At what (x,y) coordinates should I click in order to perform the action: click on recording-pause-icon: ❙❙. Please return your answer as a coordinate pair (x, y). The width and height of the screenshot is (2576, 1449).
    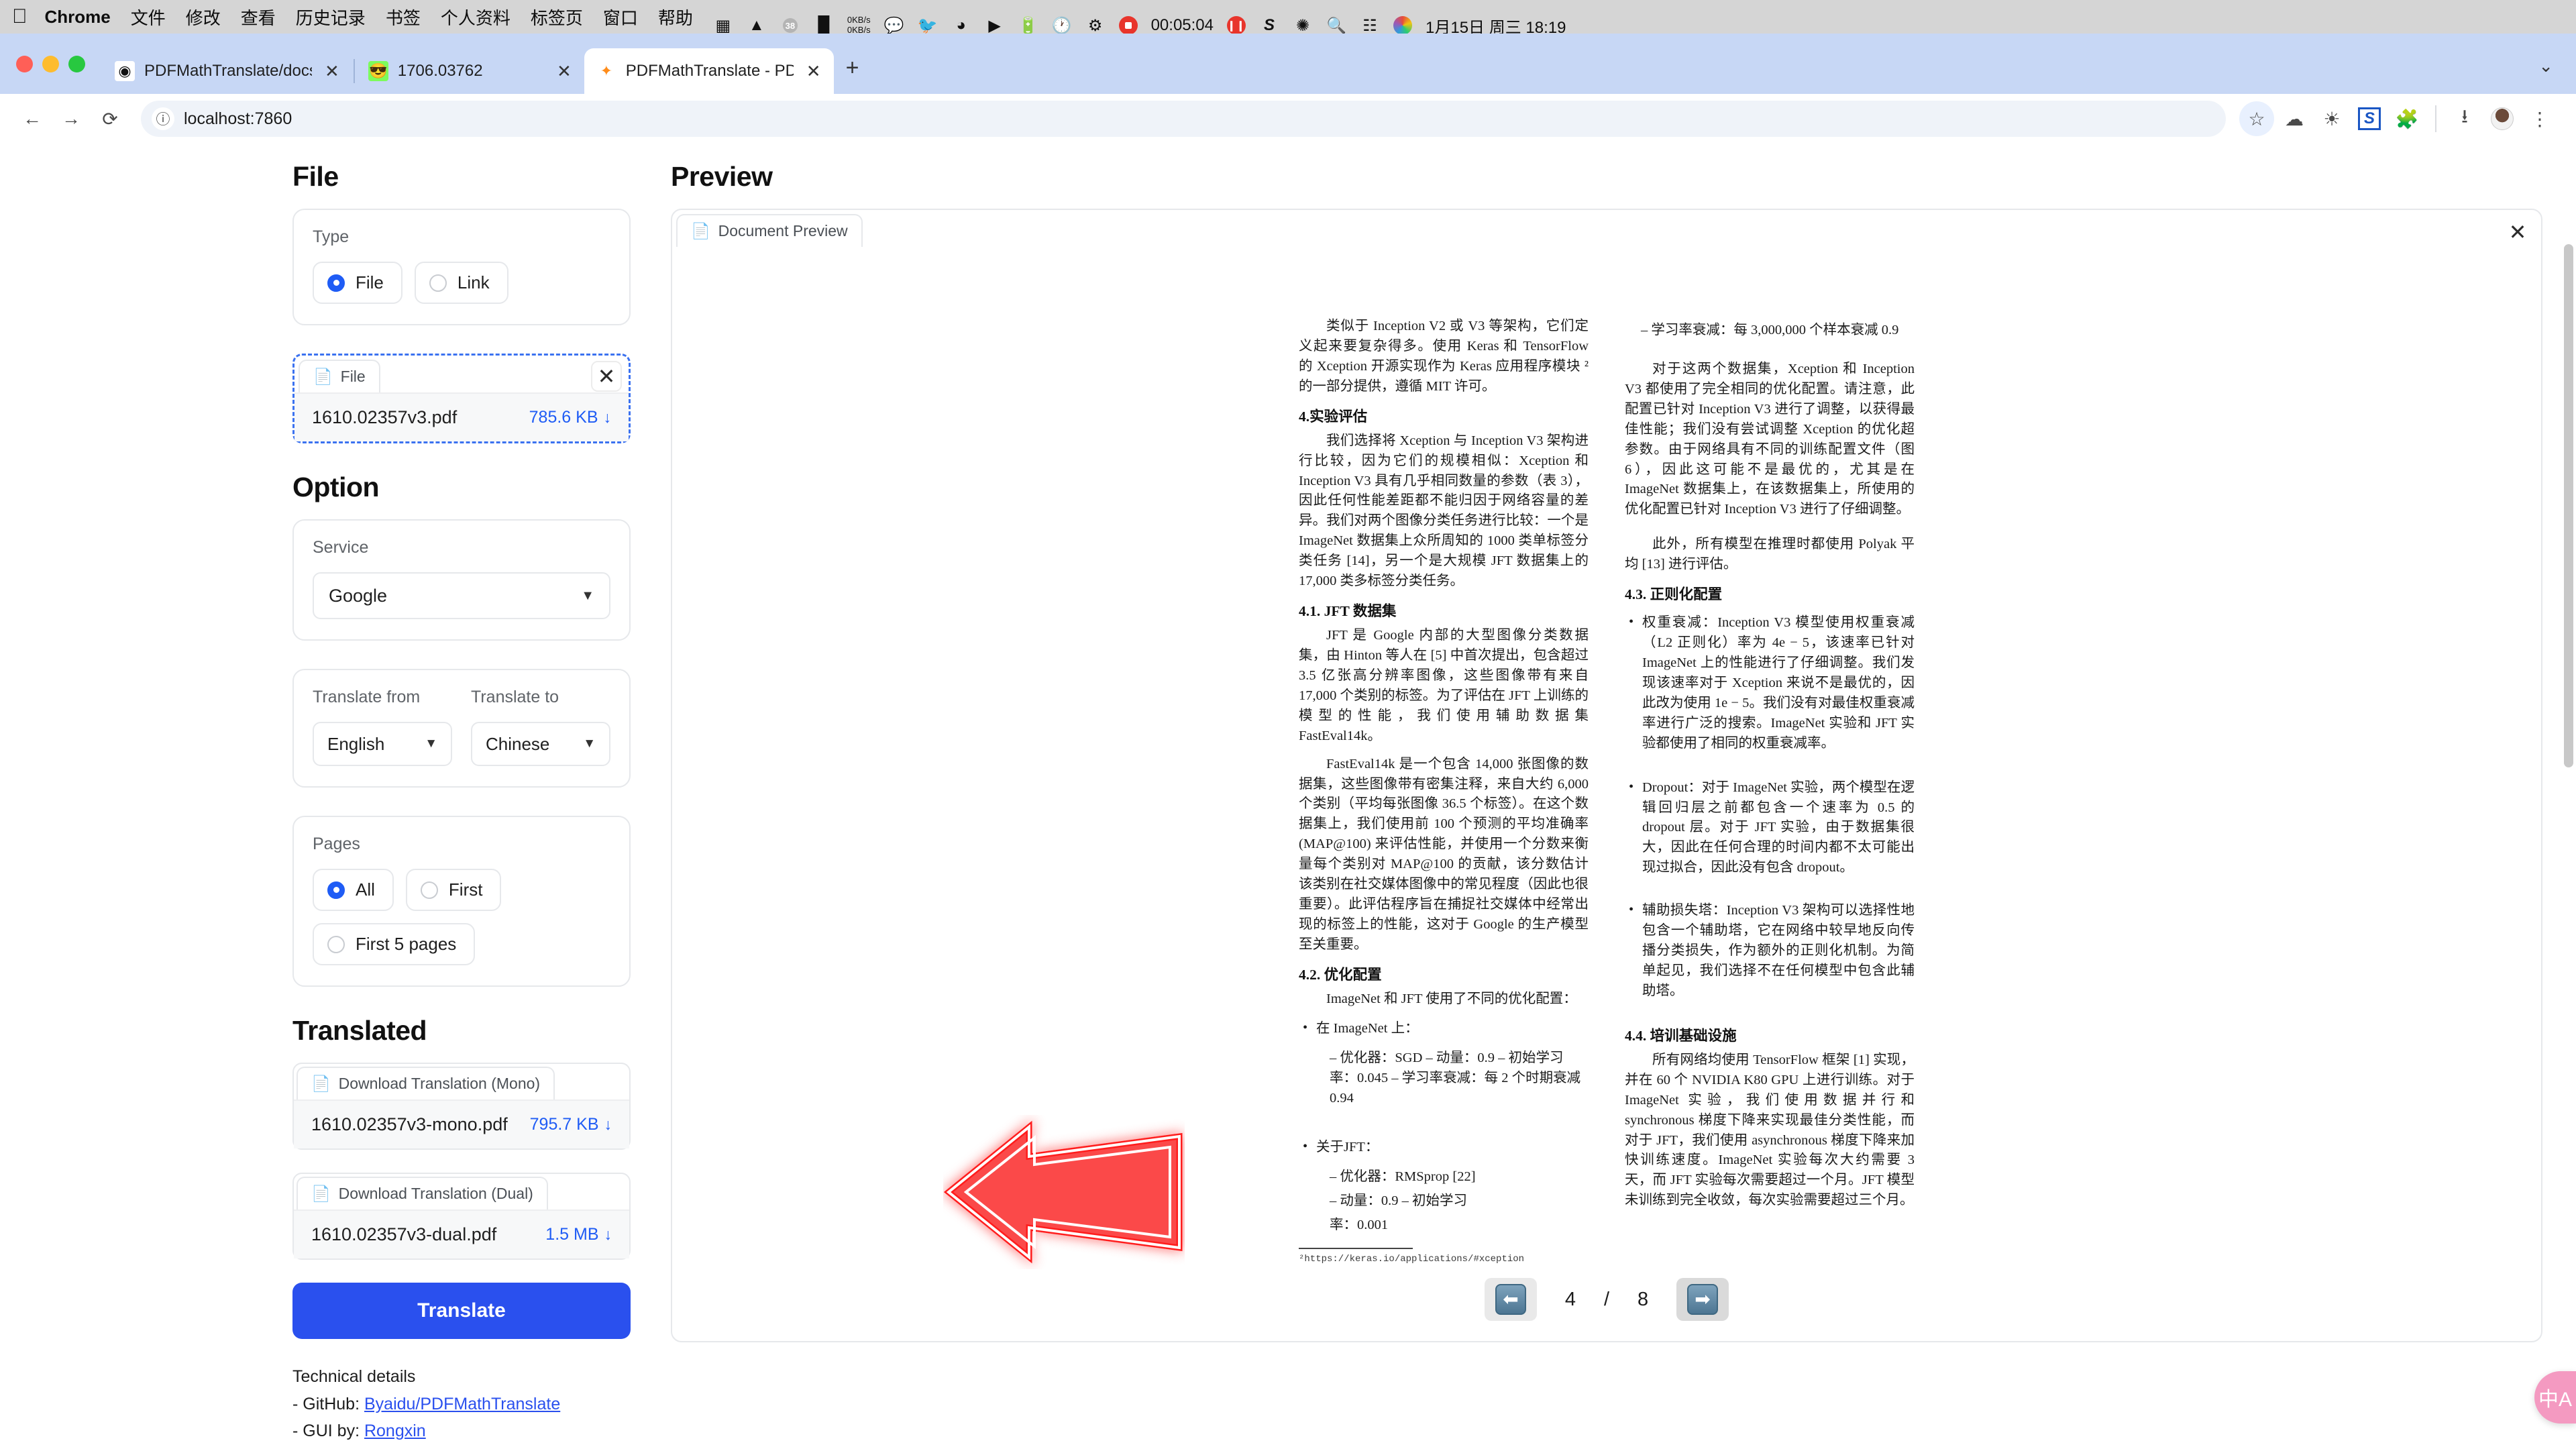
    Looking at the image, I should click on (1236, 25).